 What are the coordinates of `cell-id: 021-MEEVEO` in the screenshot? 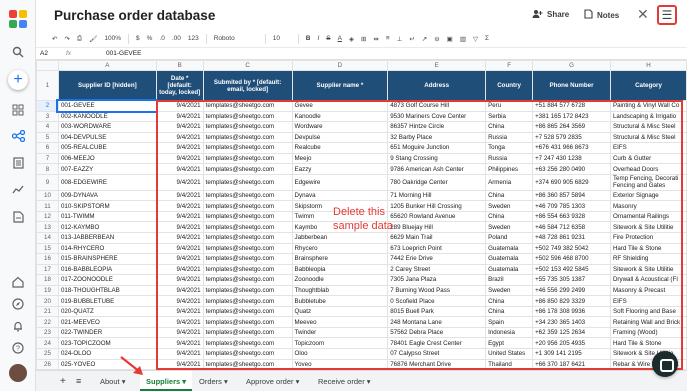 It's located at (107, 322).